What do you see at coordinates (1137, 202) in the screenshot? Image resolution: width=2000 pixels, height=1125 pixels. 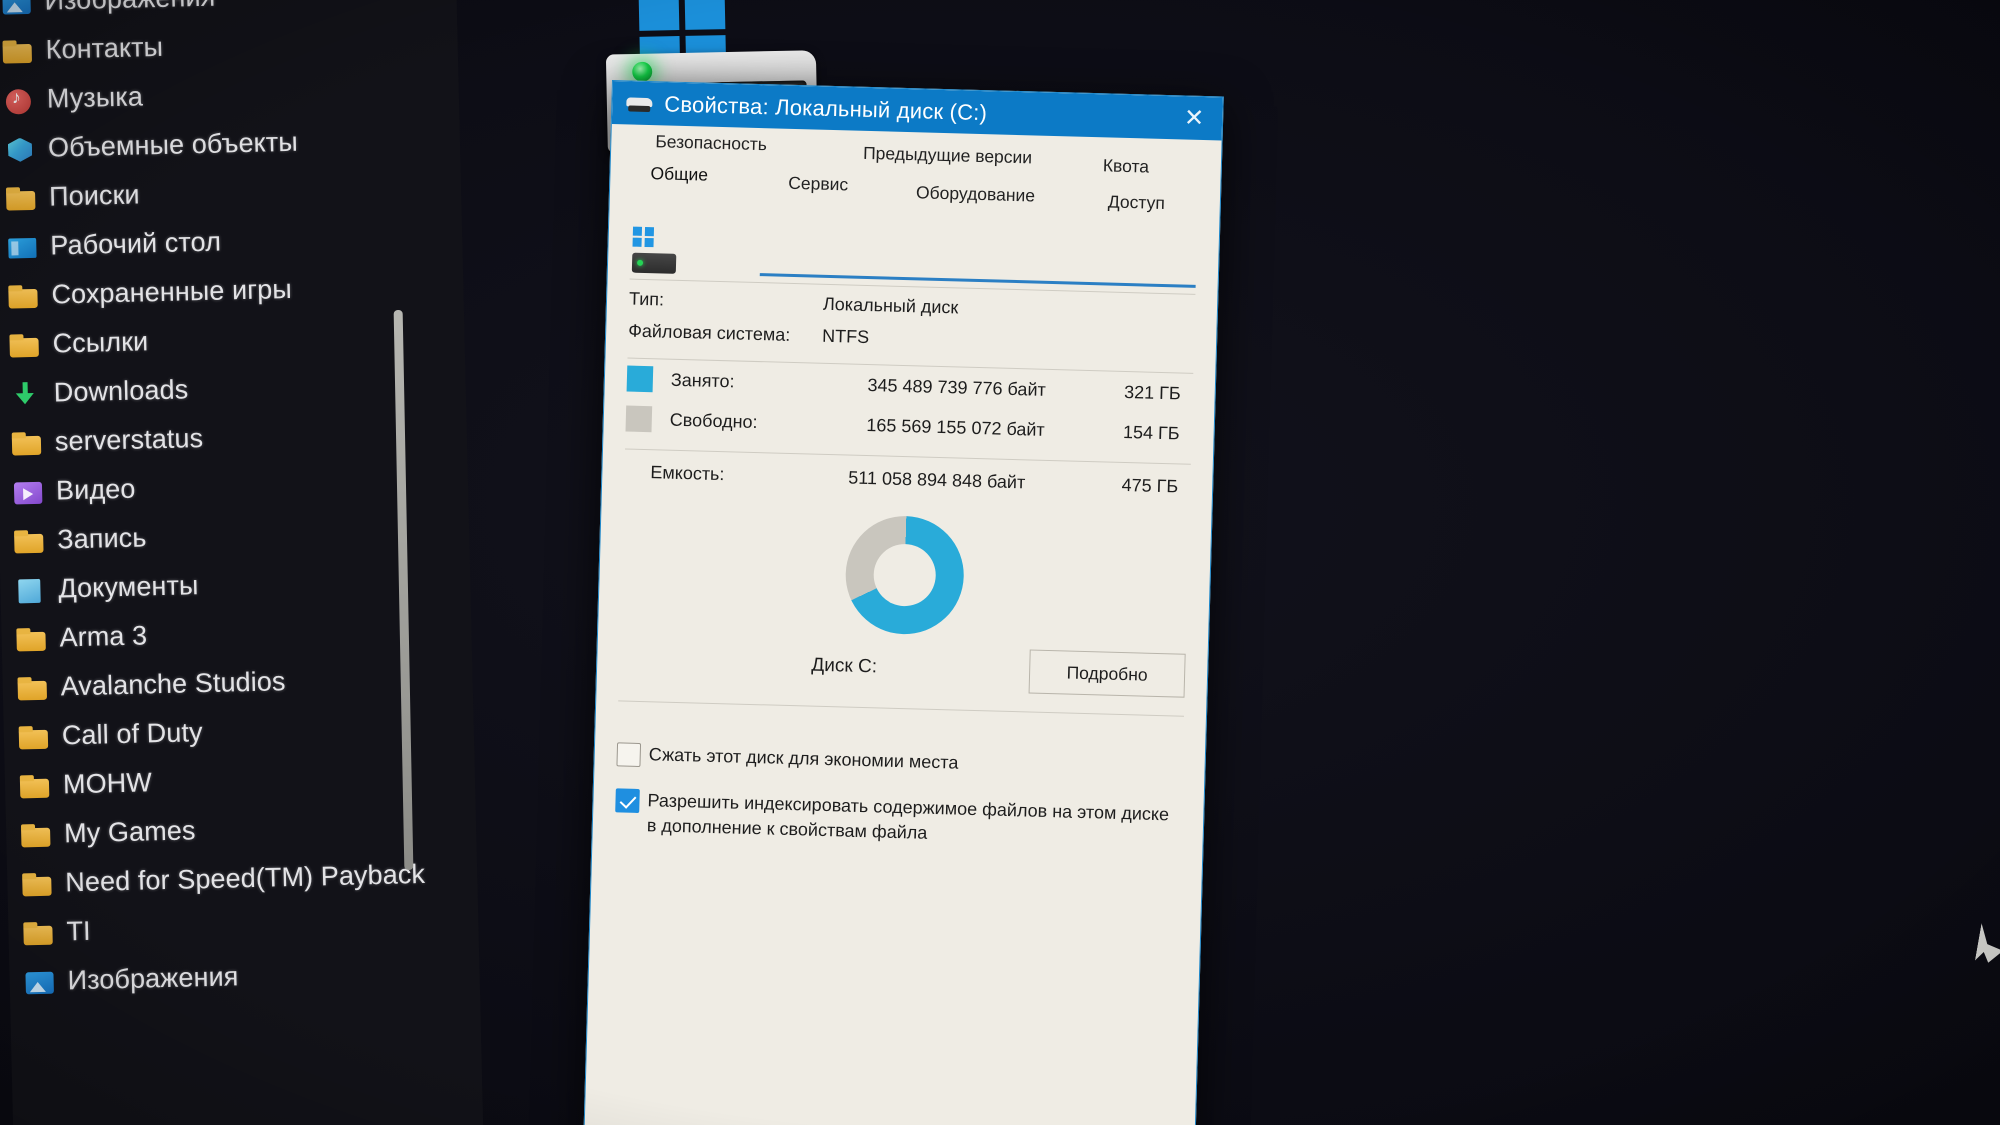 I see `tab-sharing: Доступ` at bounding box center [1137, 202].